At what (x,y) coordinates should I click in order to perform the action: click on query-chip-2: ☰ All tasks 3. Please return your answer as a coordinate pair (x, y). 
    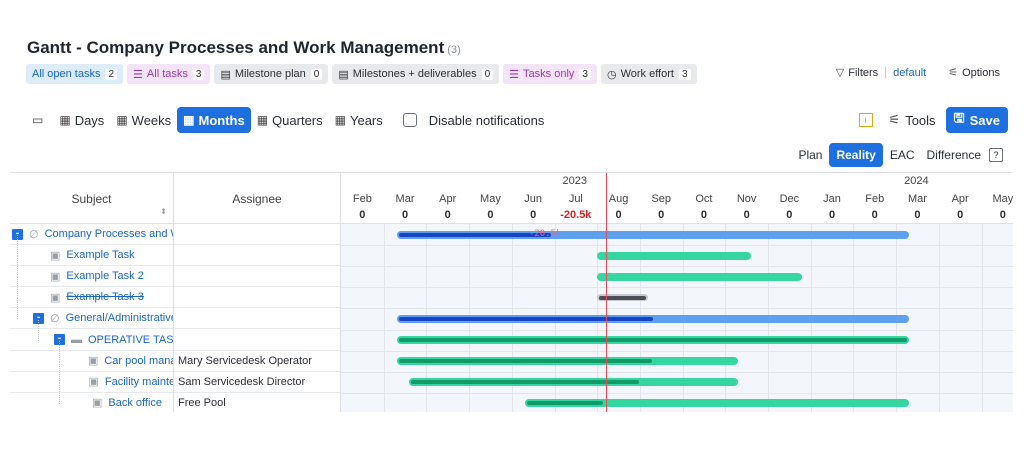
    Looking at the image, I should click on (169, 74).